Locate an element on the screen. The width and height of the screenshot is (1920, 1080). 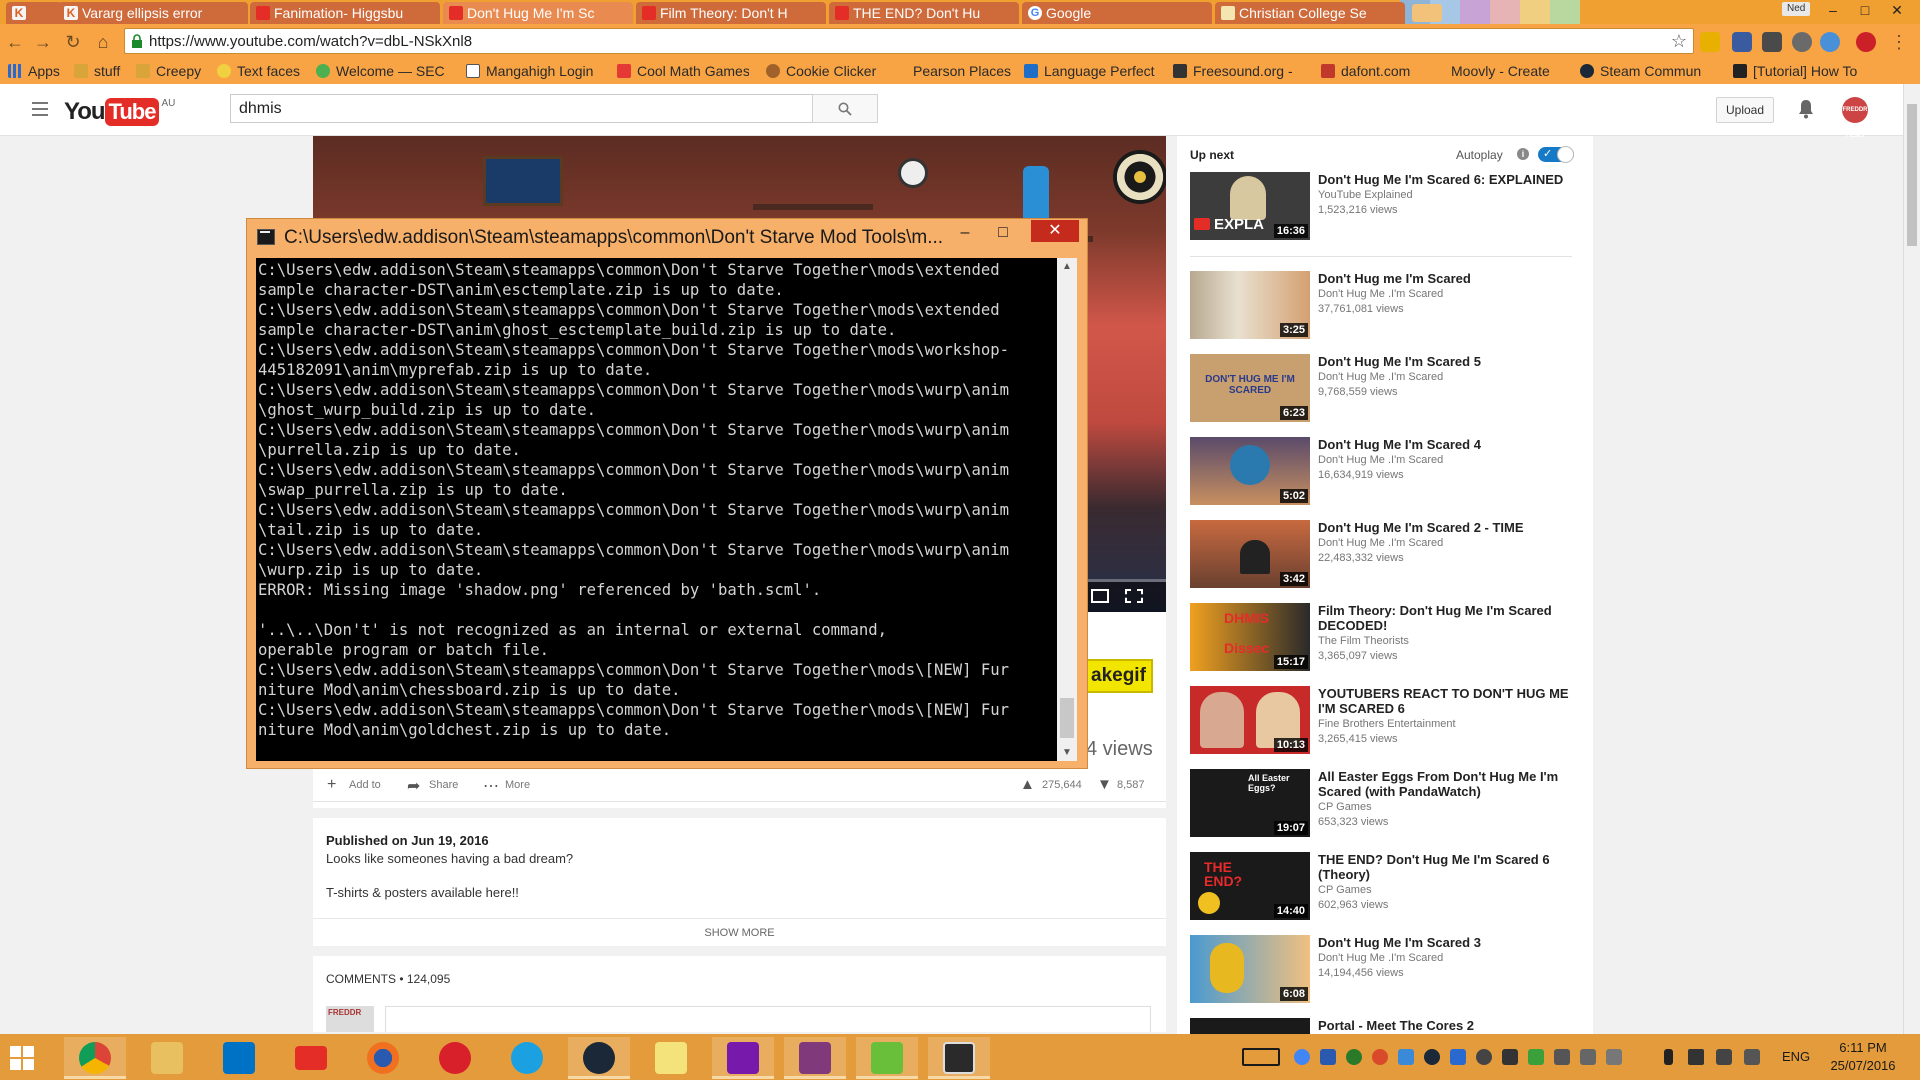
page-scrollbar is located at coordinates (1911, 559).